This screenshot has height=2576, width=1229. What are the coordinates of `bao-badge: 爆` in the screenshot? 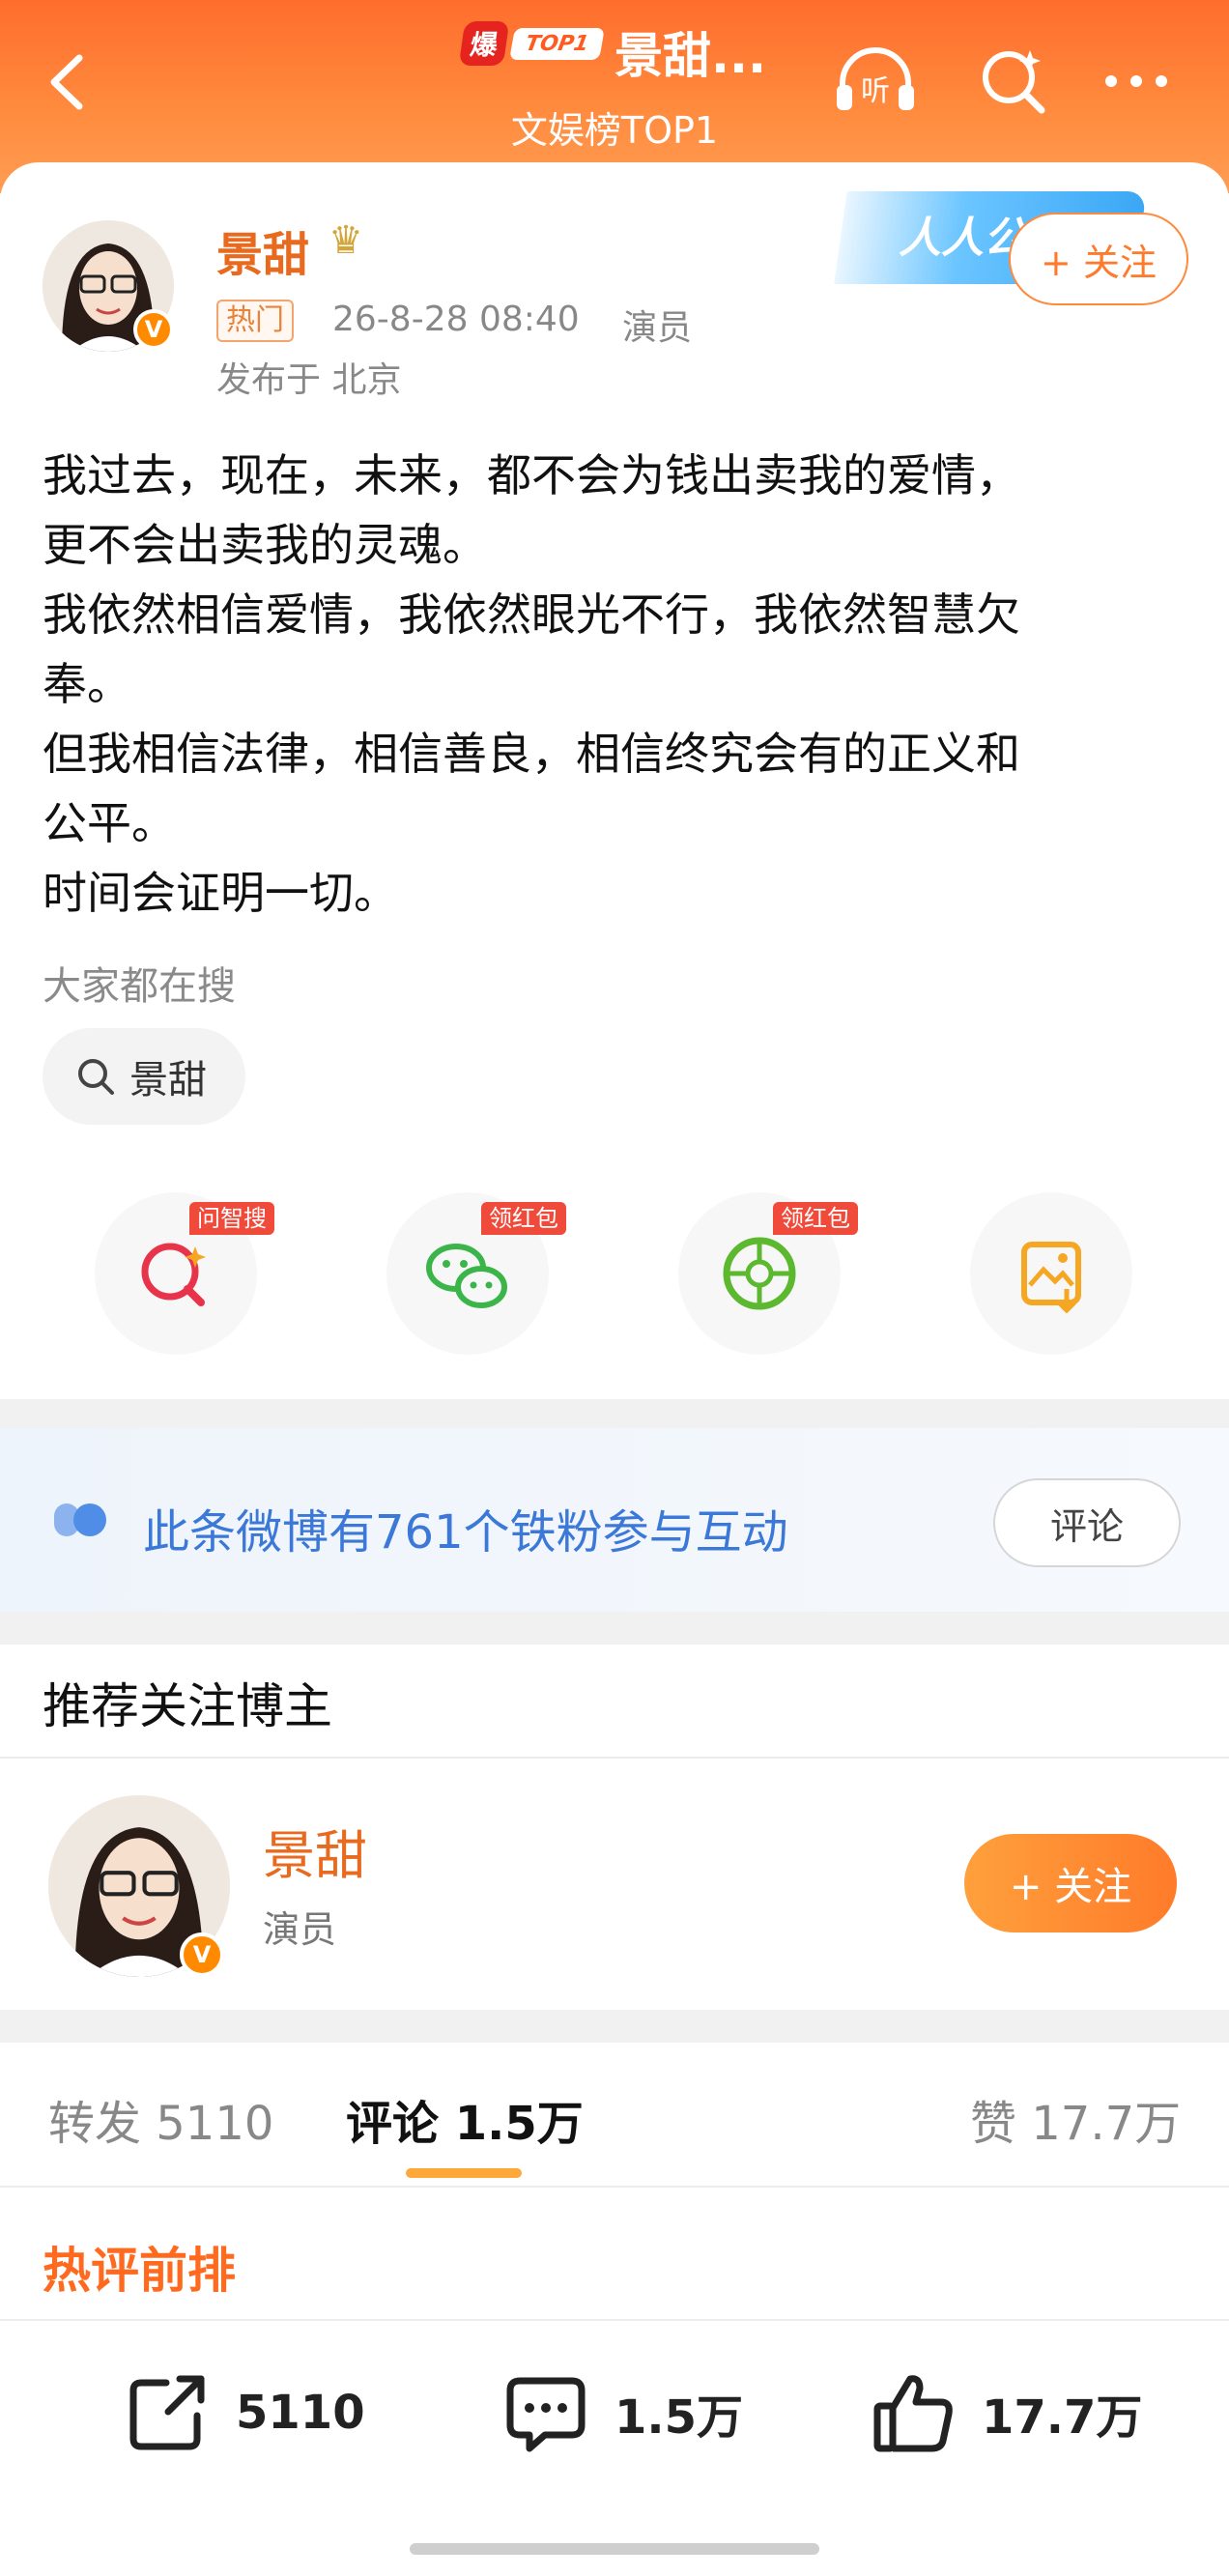 It's located at (484, 44).